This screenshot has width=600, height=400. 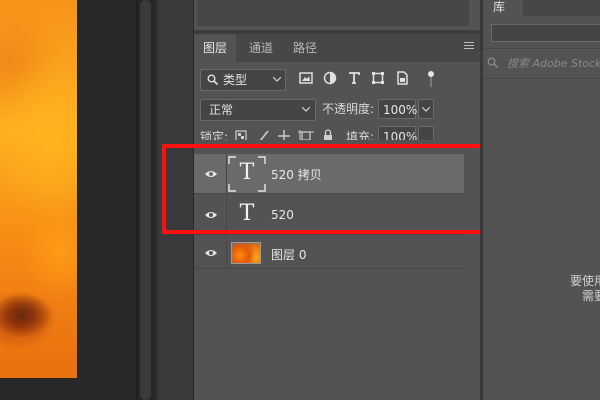 I want to click on lock-position-icon, so click(x=284, y=135).